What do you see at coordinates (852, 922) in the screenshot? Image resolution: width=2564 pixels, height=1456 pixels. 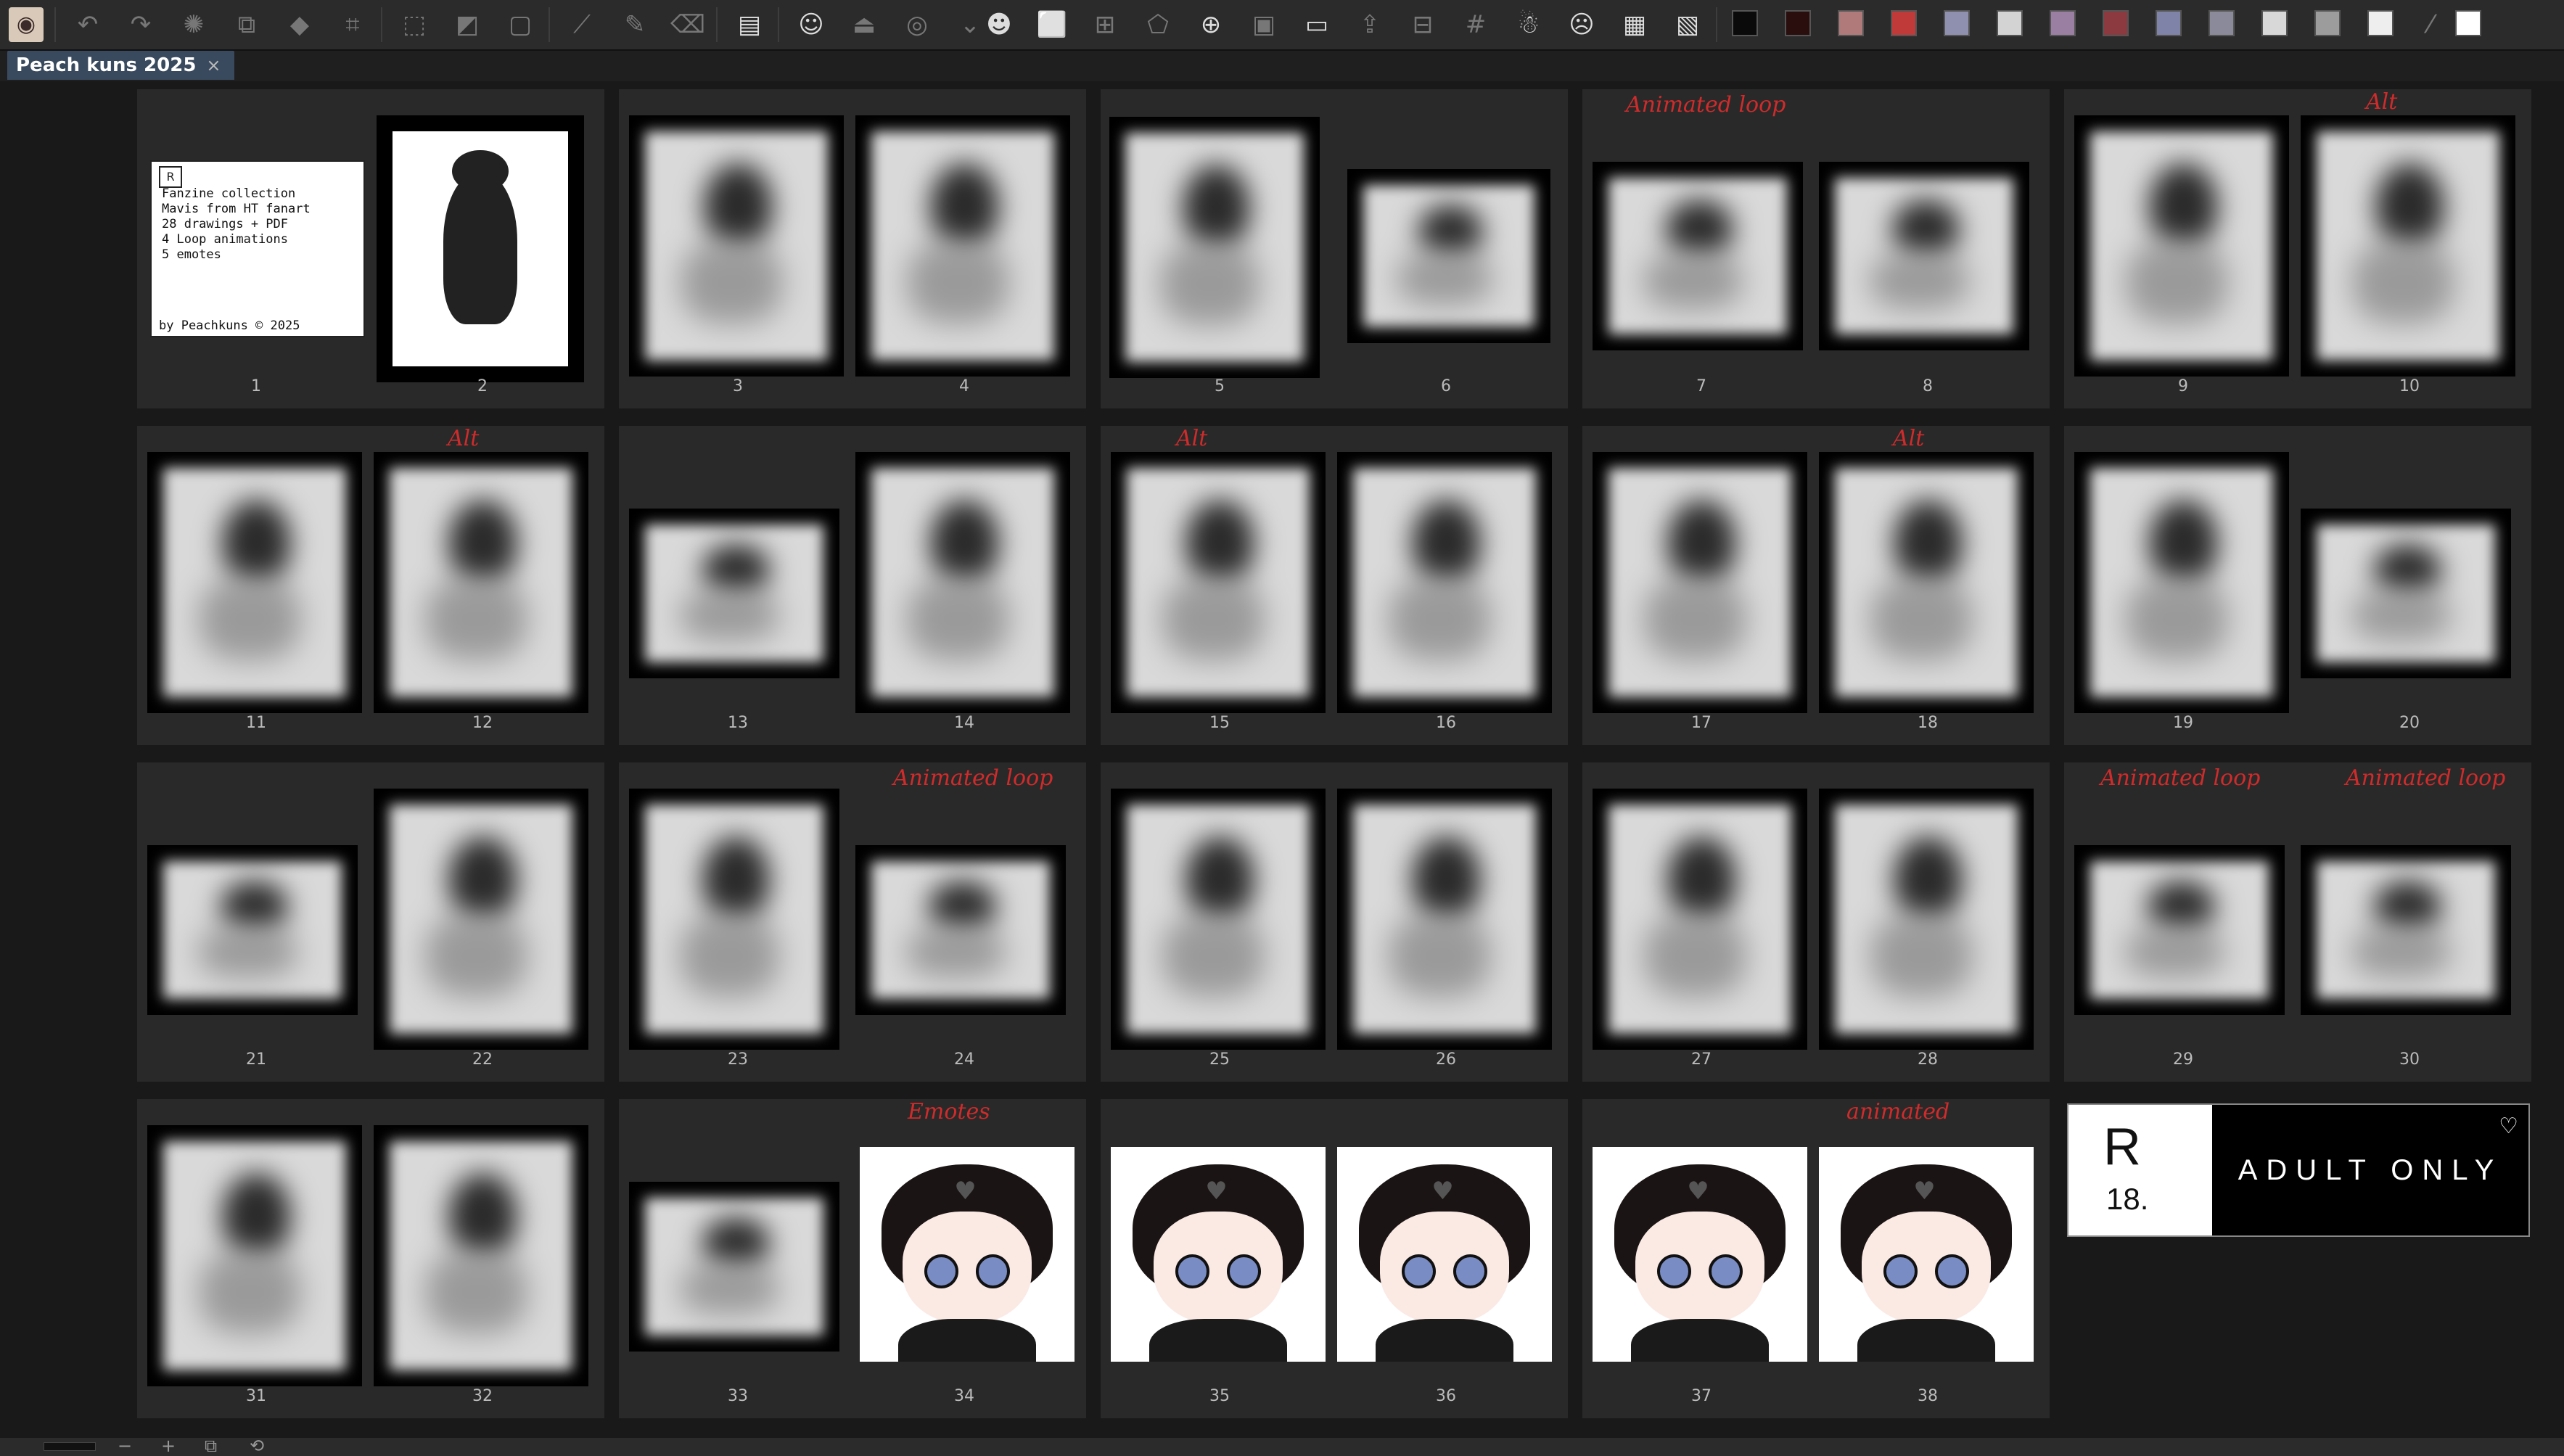 I see `page-spread: 23 24 Animated loop` at bounding box center [852, 922].